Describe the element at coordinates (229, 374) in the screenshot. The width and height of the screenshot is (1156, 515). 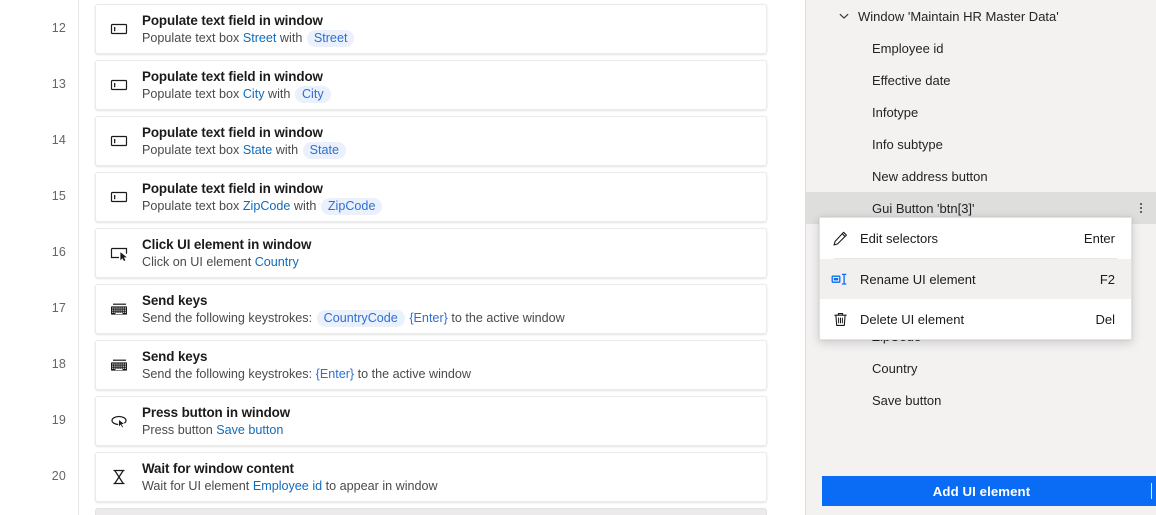
I see `action-description-text: Send the following keystrokes:` at that location.